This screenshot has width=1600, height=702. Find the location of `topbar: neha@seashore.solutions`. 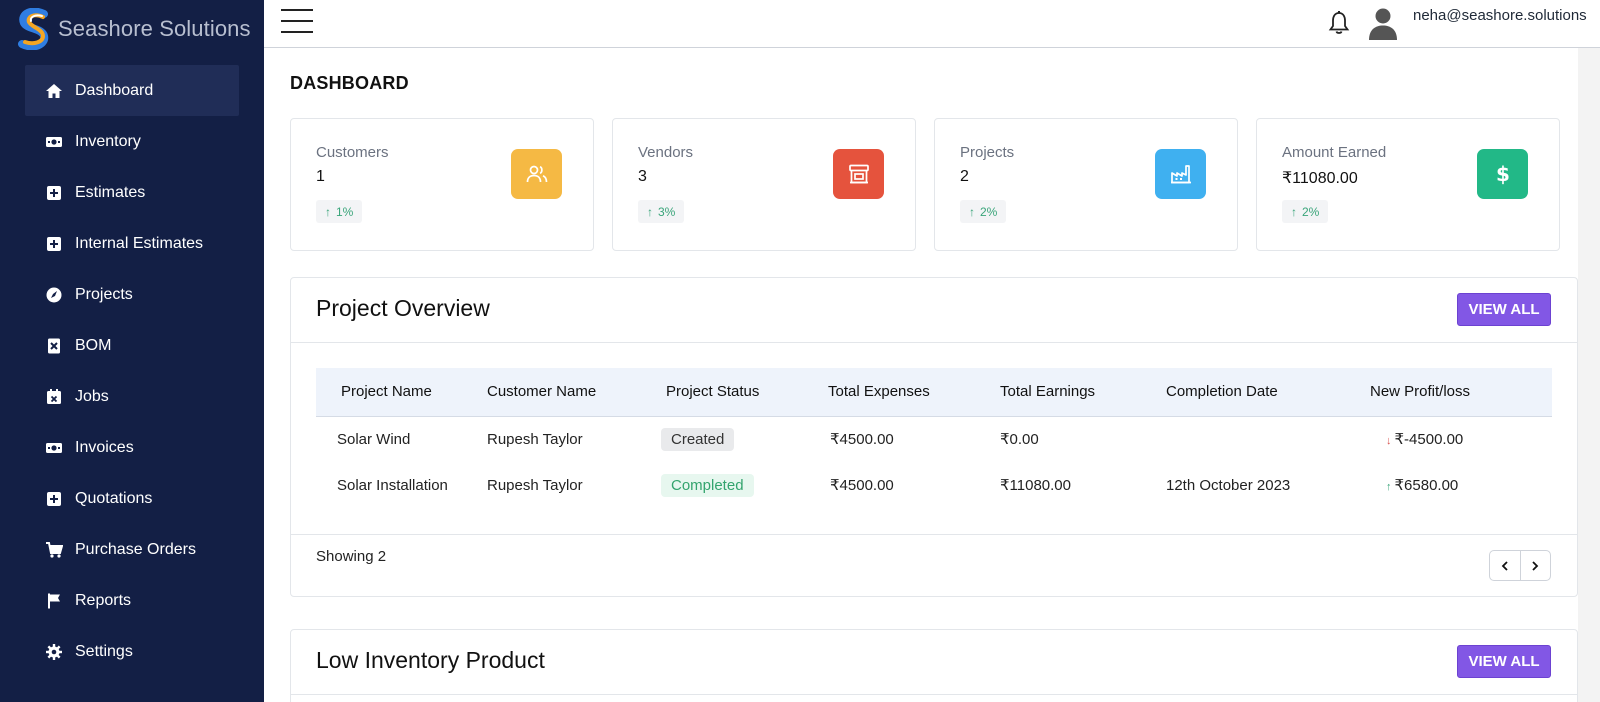

topbar: neha@seashore.solutions is located at coordinates (932, 24).